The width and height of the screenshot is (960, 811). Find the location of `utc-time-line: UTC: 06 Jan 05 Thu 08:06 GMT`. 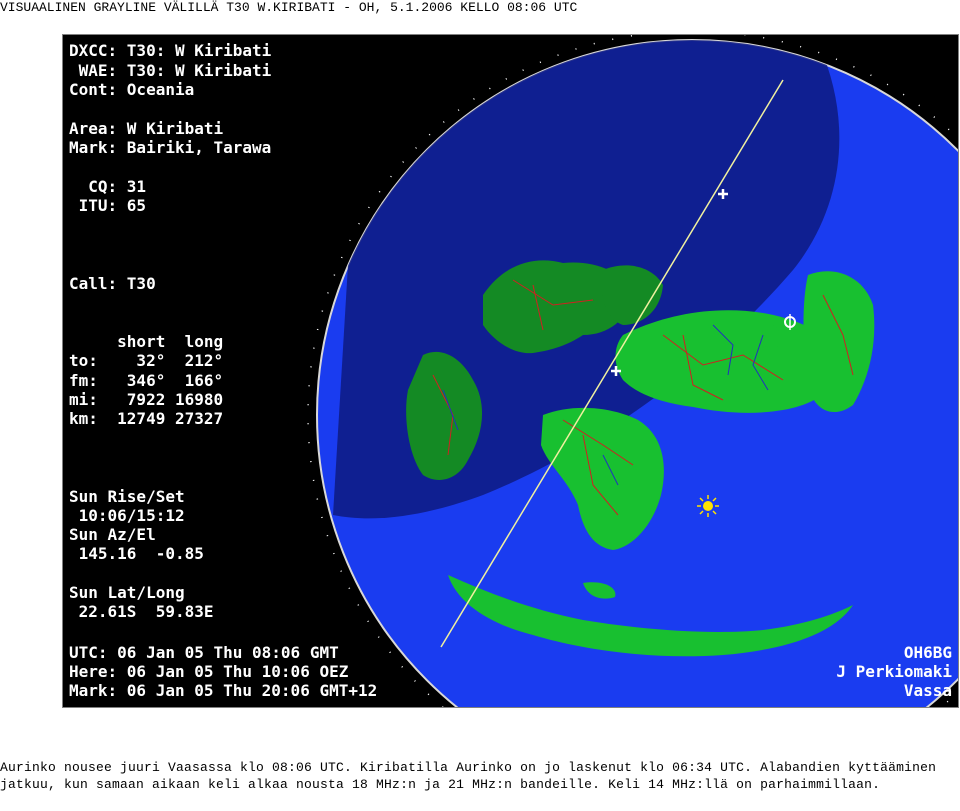

utc-time-line: UTC: 06 Jan 05 Thu 08:06 GMT is located at coordinates (204, 652).